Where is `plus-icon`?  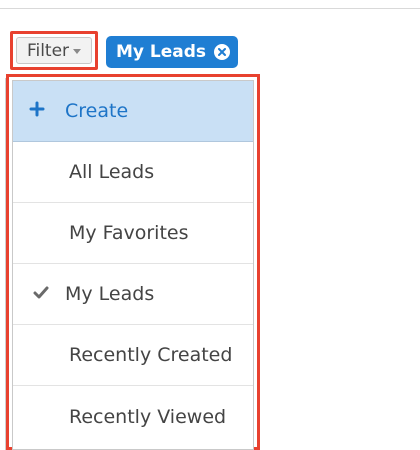
plus-icon is located at coordinates (37, 111).